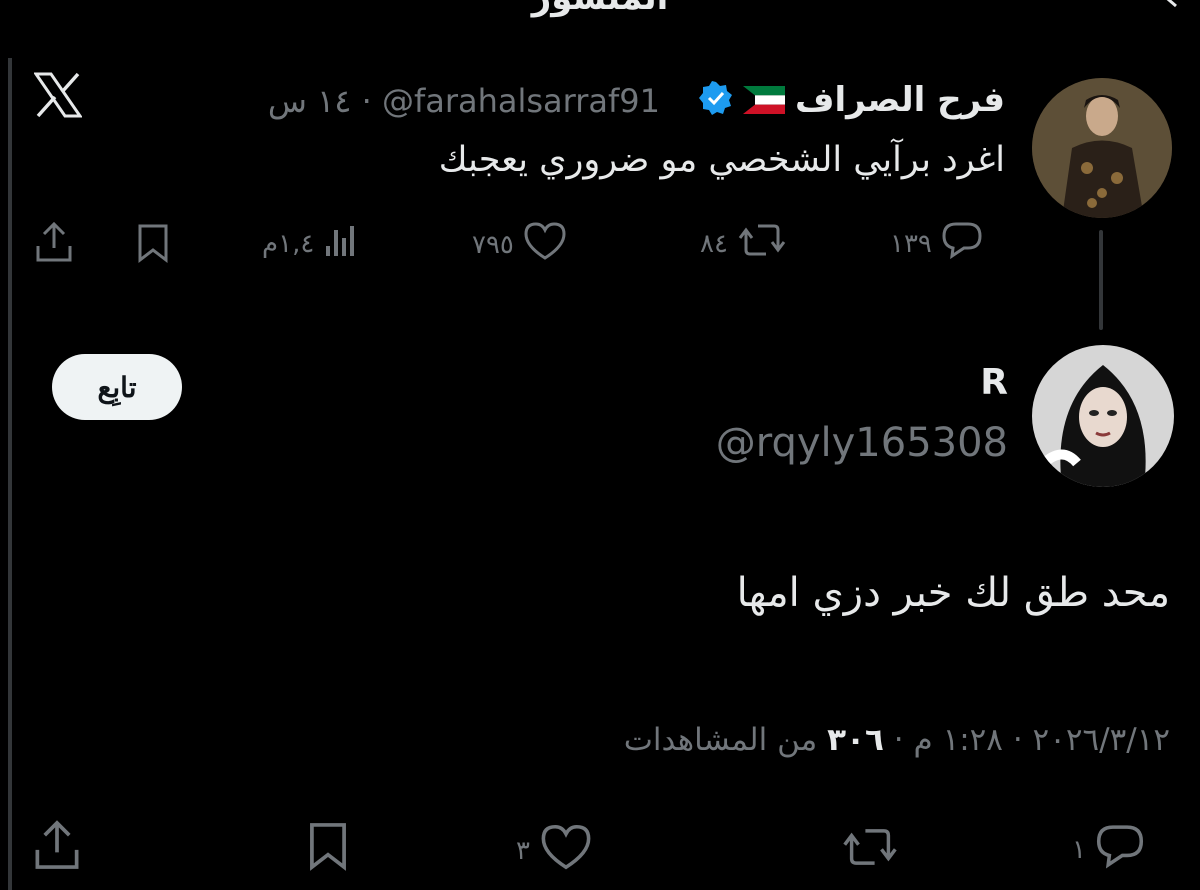 Image resolution: width=1200 pixels, height=890 pixels. I want to click on author-name: R, so click(994, 382).